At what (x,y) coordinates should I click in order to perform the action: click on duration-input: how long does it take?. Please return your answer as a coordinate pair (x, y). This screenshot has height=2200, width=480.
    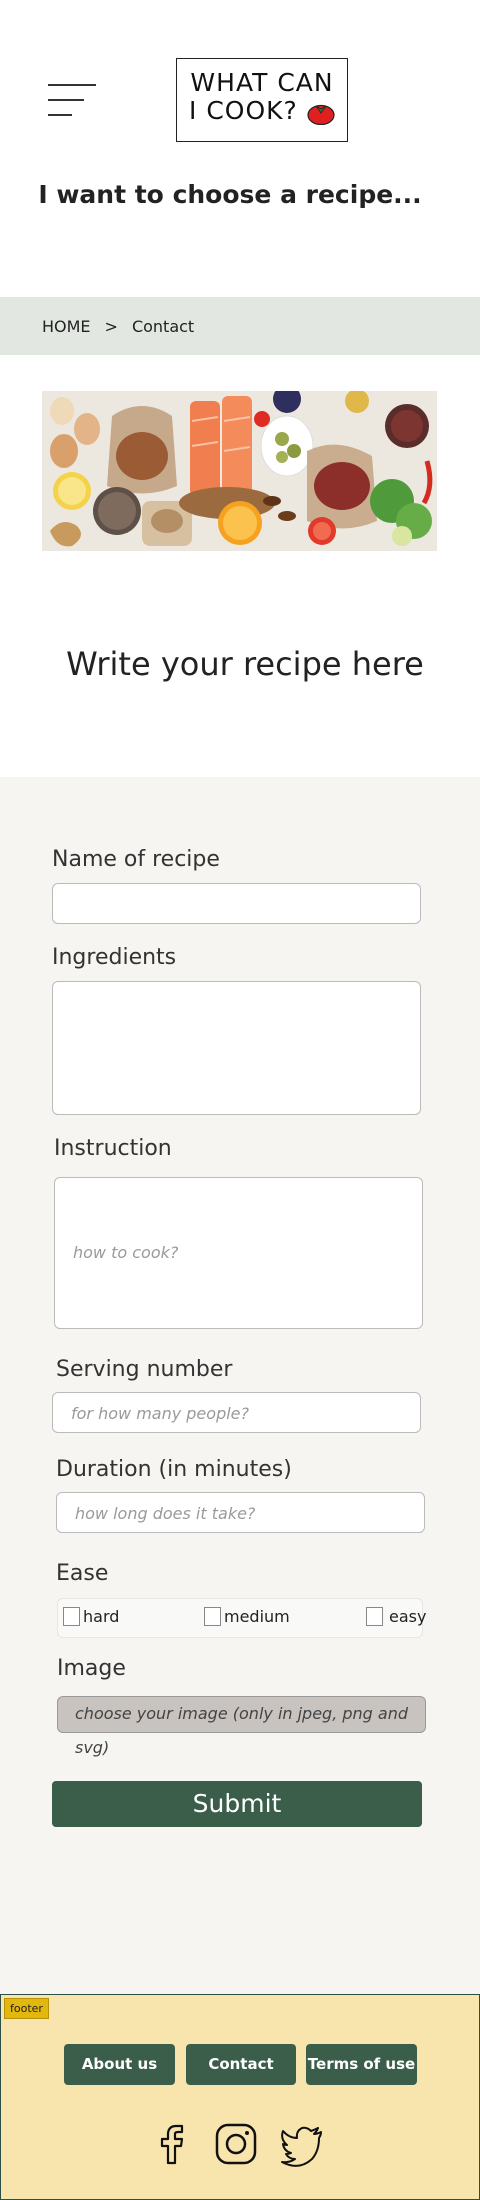
    Looking at the image, I should click on (240, 1512).